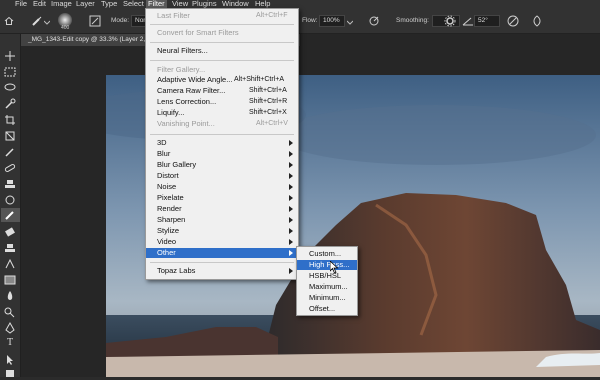 Image resolution: width=600 pixels, height=380 pixels. Describe the element at coordinates (10, 88) in the screenshot. I see `lasso-tool-icon` at that location.